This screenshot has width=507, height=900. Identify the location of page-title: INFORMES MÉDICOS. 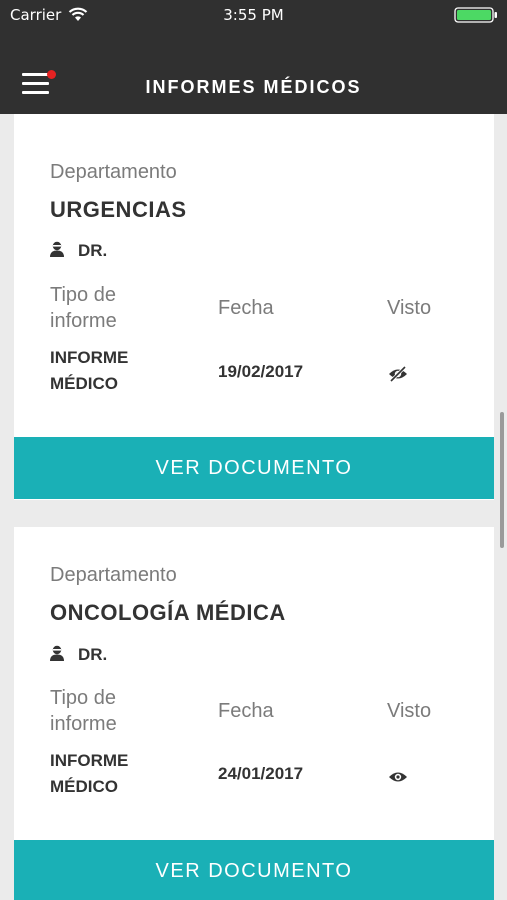
(253, 87).